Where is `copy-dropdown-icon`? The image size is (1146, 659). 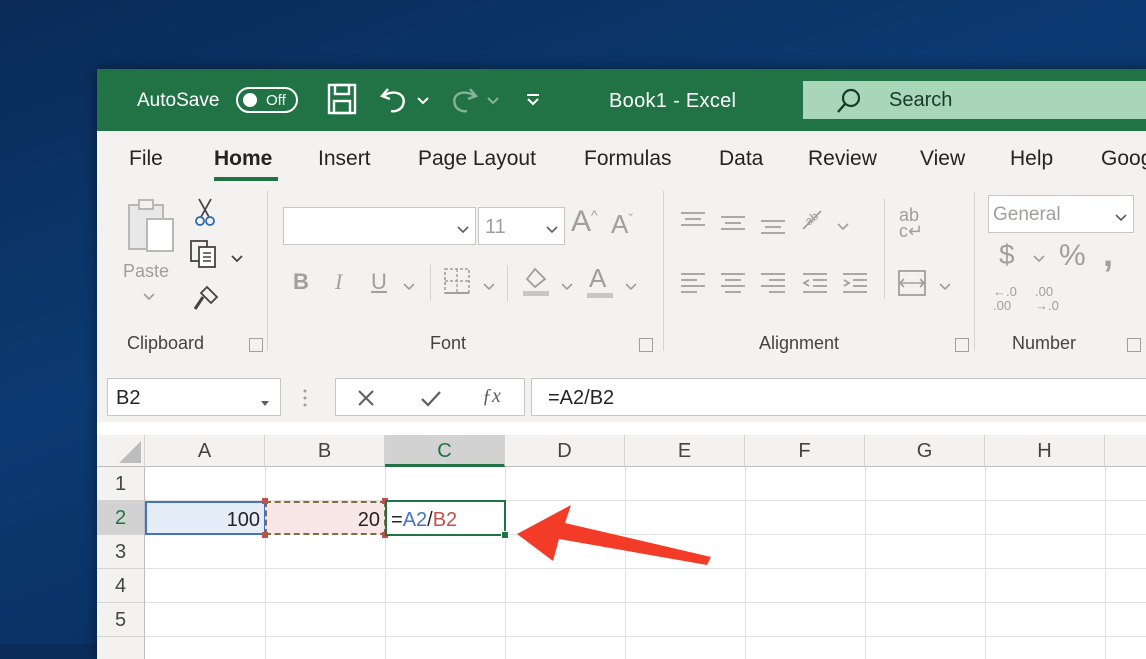
copy-dropdown-icon is located at coordinates (237, 260).